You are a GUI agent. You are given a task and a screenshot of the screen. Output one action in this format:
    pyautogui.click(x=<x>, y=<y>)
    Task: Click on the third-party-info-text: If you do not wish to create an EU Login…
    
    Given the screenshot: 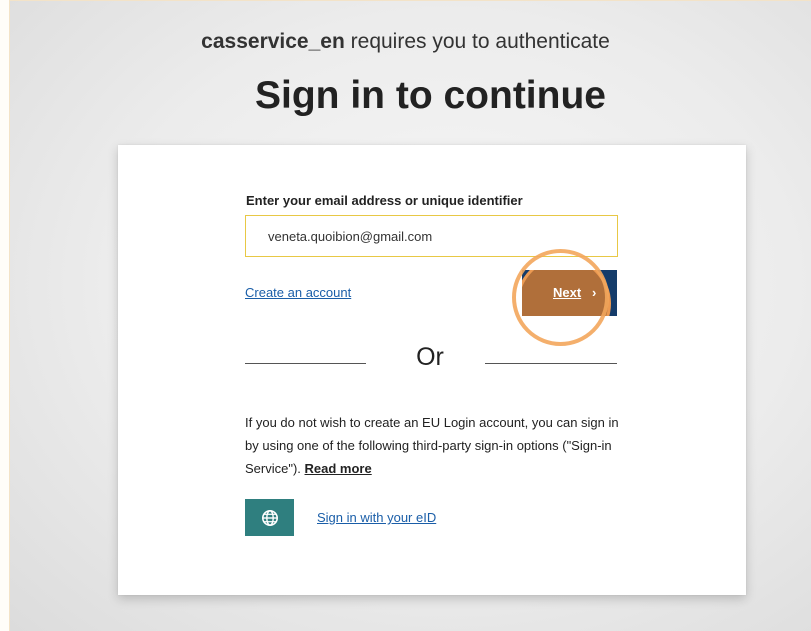 What is the action you would take?
    pyautogui.click(x=432, y=445)
    